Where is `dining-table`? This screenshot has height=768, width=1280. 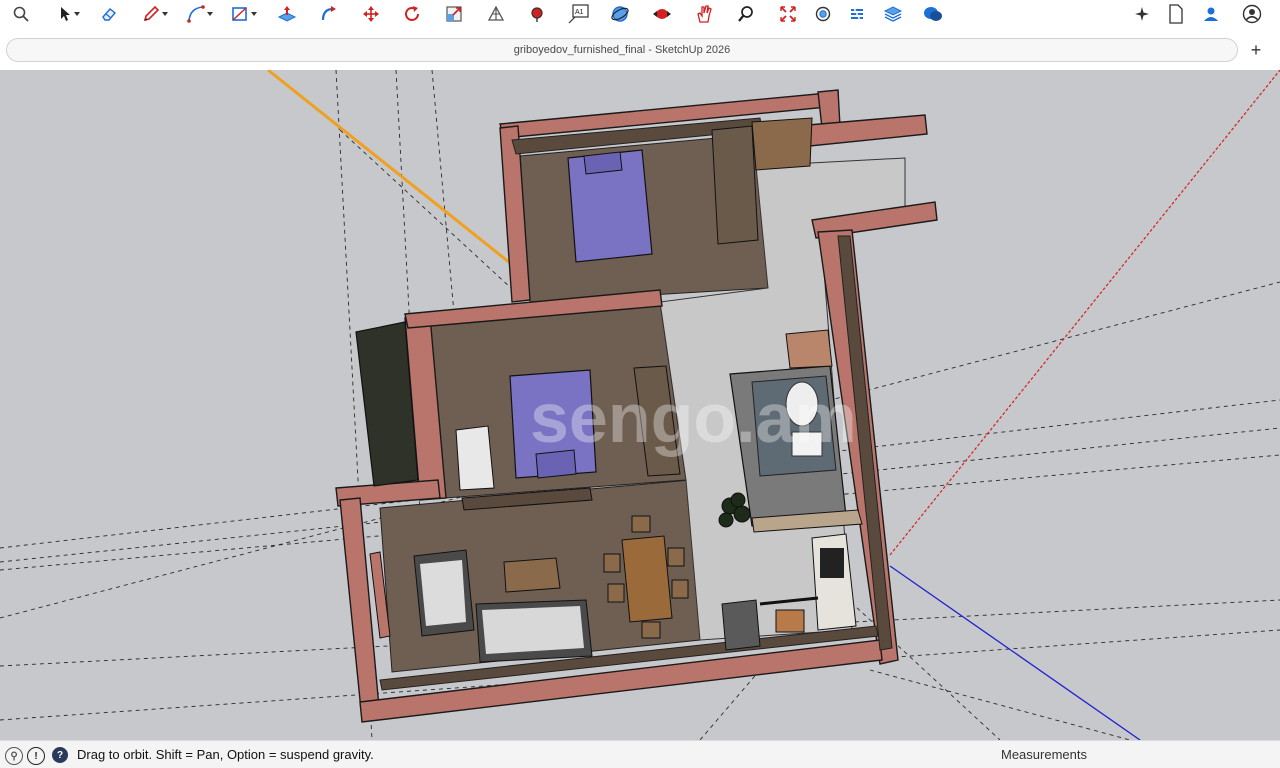 dining-table is located at coordinates (647, 579).